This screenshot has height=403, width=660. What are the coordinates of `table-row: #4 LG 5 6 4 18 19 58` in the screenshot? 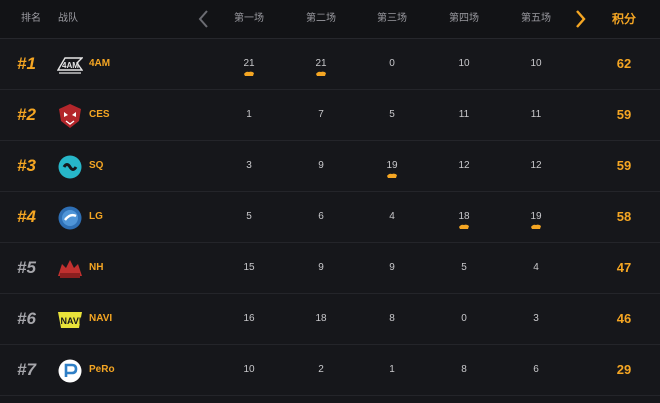 It's located at (330, 217).